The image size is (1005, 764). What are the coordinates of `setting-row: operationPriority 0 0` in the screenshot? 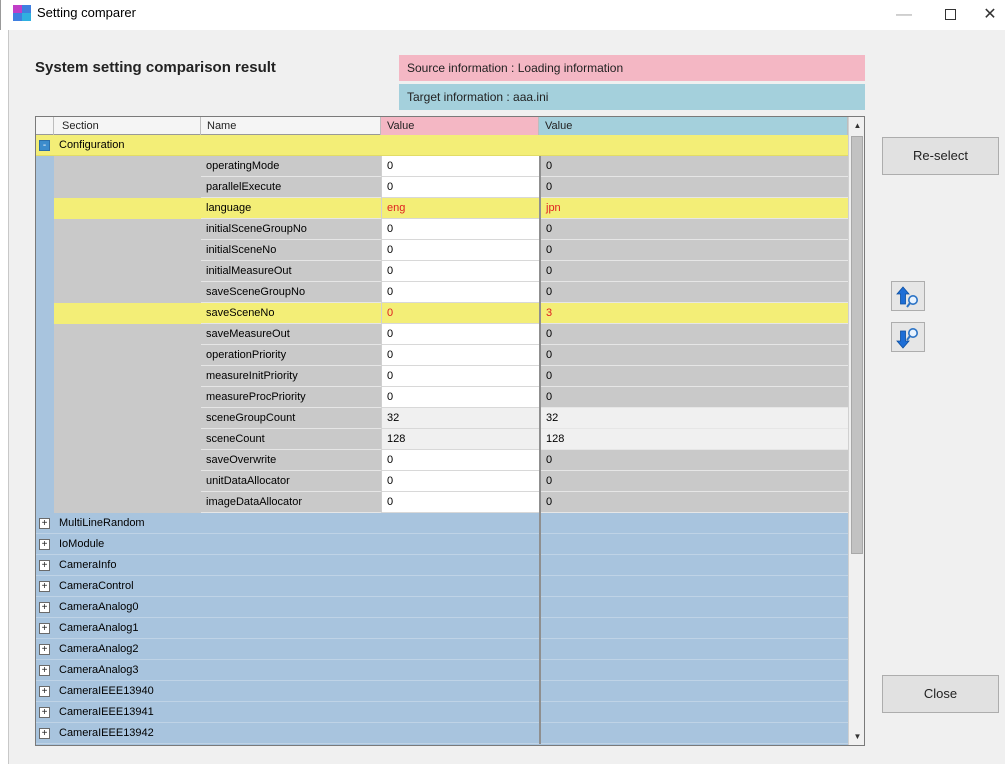 It's located at (442, 355).